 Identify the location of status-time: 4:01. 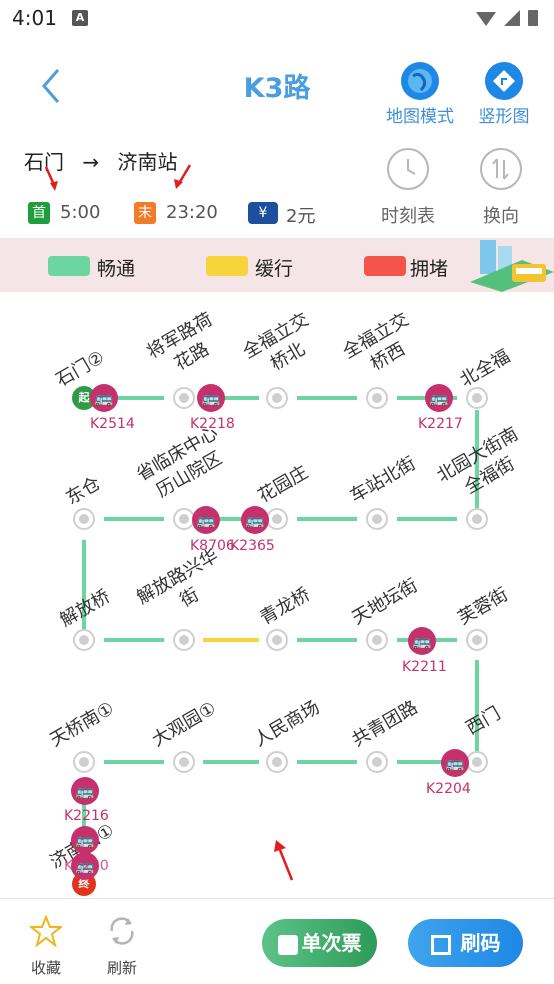
(34, 18).